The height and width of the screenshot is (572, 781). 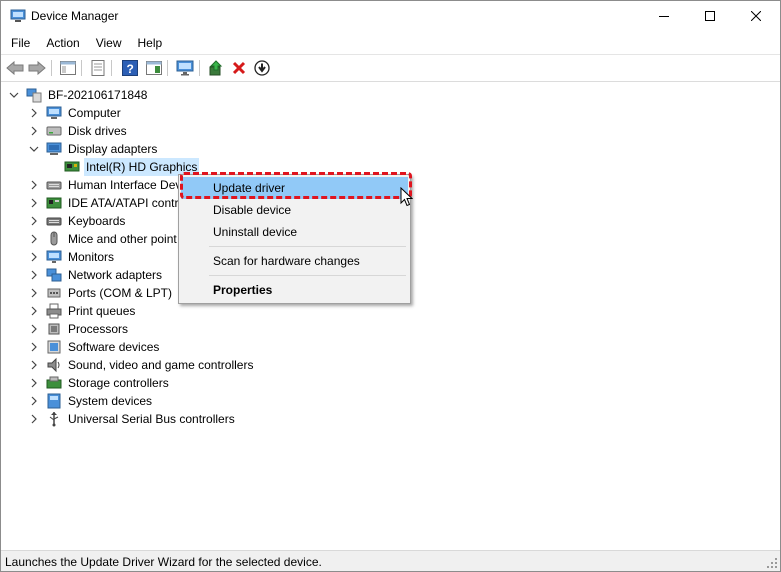 What do you see at coordinates (108, 203) in the screenshot?
I see `tree-category-item: IDE ATA/ATAPI contro` at bounding box center [108, 203].